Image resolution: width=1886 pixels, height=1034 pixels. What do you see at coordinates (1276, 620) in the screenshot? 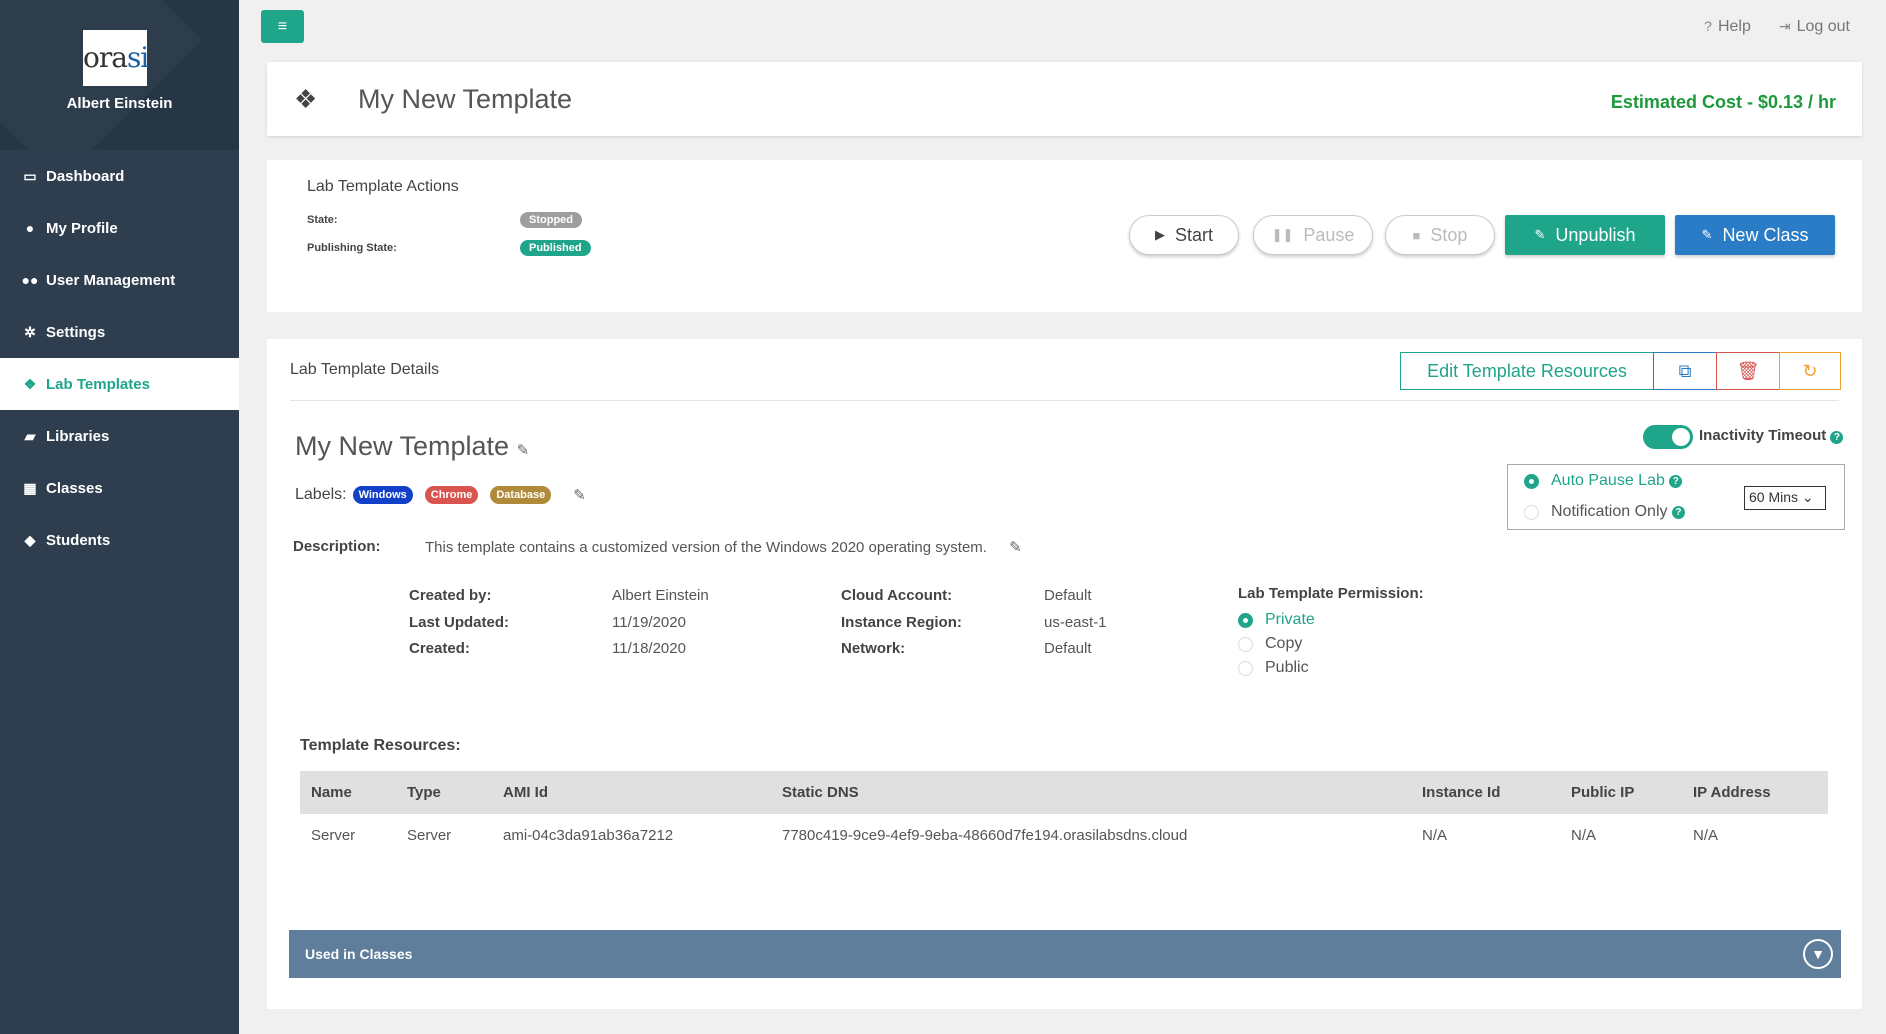
I see `permission-private-option: Private` at bounding box center [1276, 620].